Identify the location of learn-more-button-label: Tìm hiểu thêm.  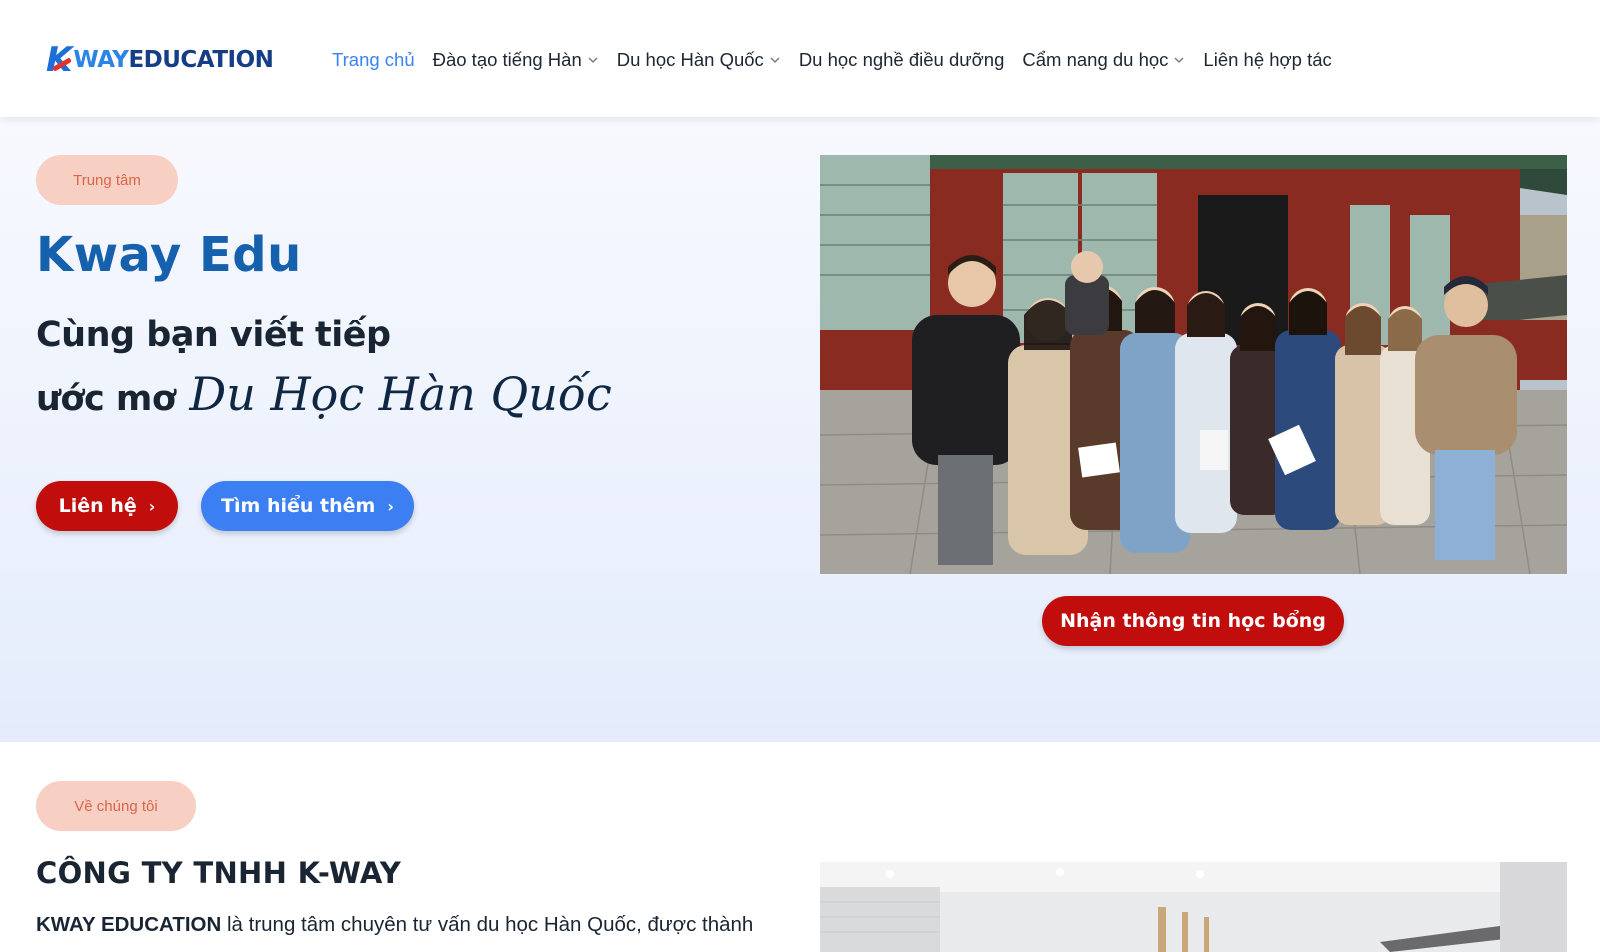
(298, 506).